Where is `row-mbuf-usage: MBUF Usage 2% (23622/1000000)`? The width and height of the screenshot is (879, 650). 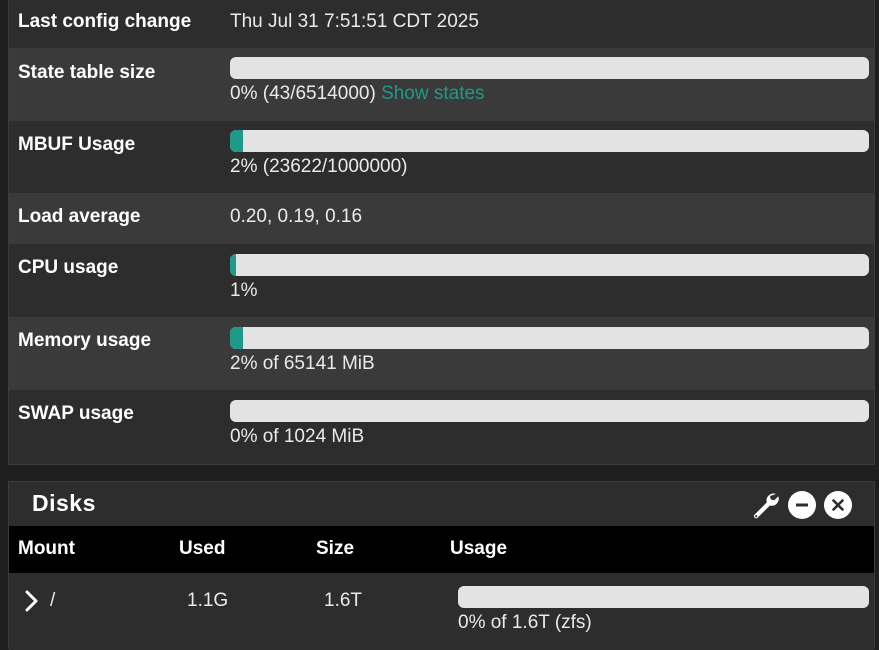
row-mbuf-usage: MBUF Usage 2% (23622/1000000) is located at coordinates (441, 157).